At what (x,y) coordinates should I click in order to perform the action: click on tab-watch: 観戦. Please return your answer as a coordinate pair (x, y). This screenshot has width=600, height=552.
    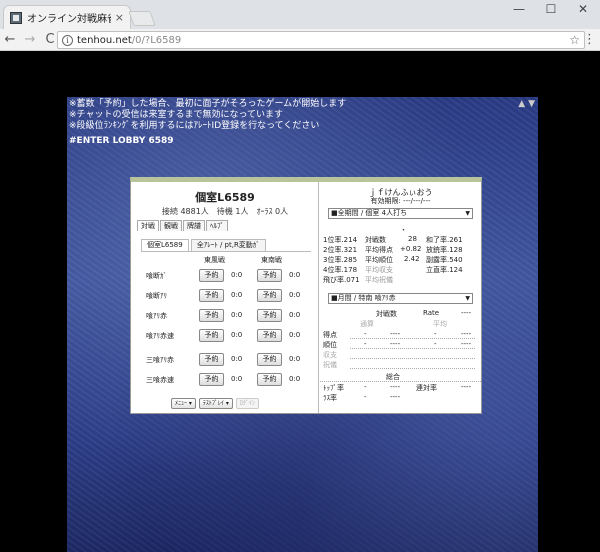
    Looking at the image, I should click on (171, 225).